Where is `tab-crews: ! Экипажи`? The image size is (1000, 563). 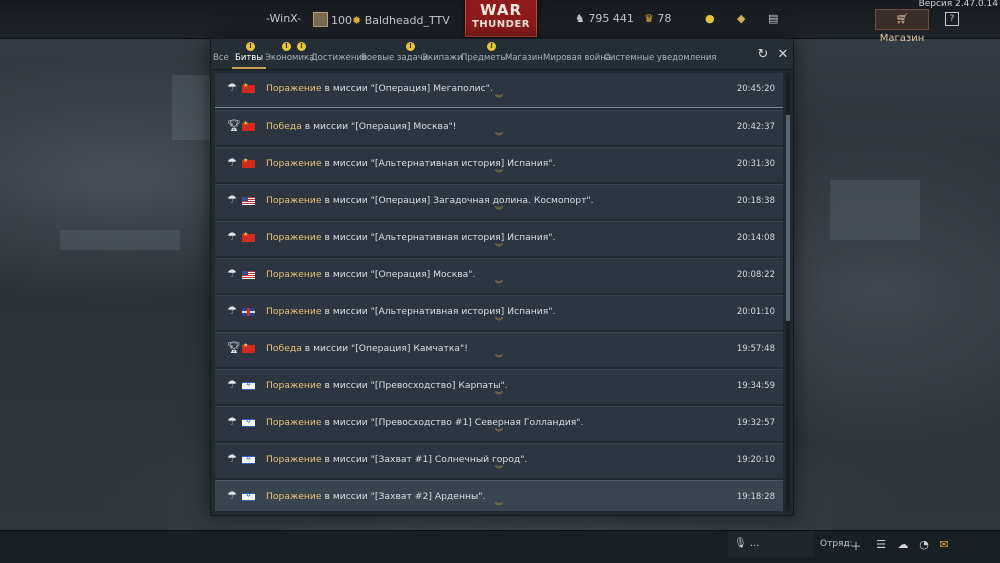
tab-crews: ! Экипажи is located at coordinates (434, 52).